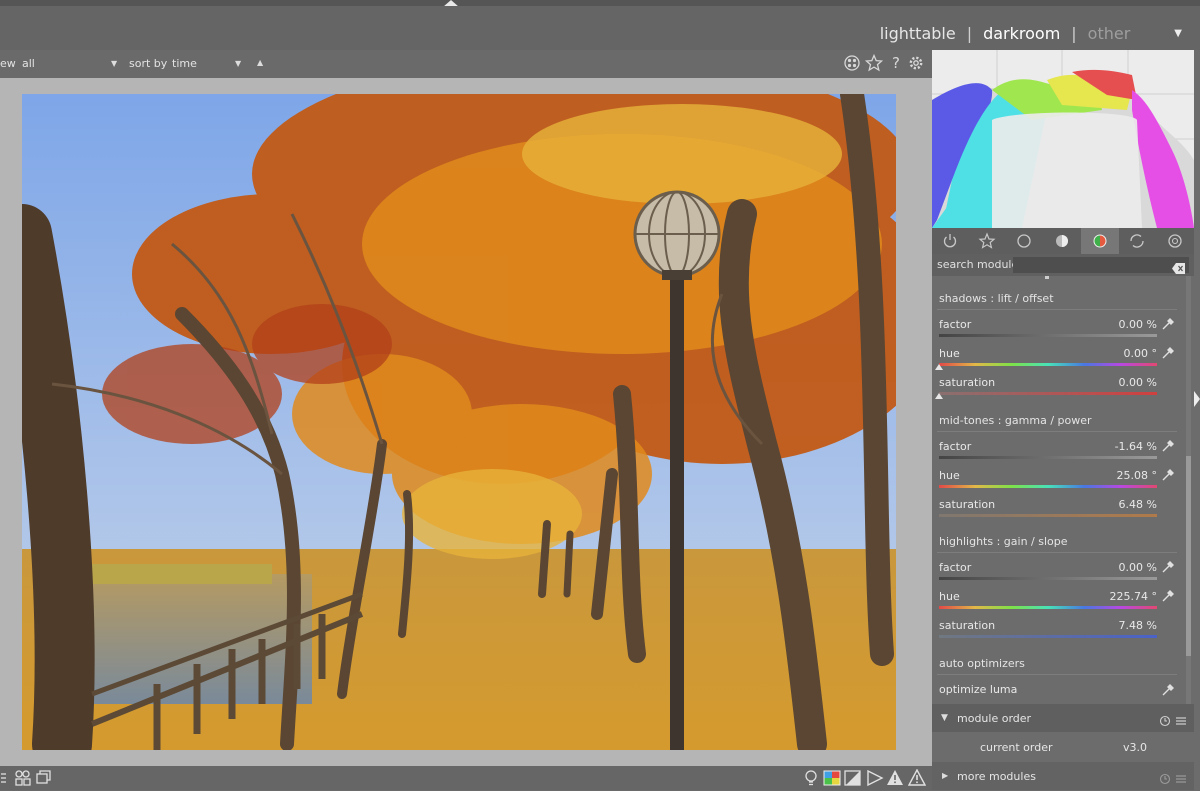 The image size is (1200, 791). I want to click on panel-scrollbar-thumb, so click(1188, 556).